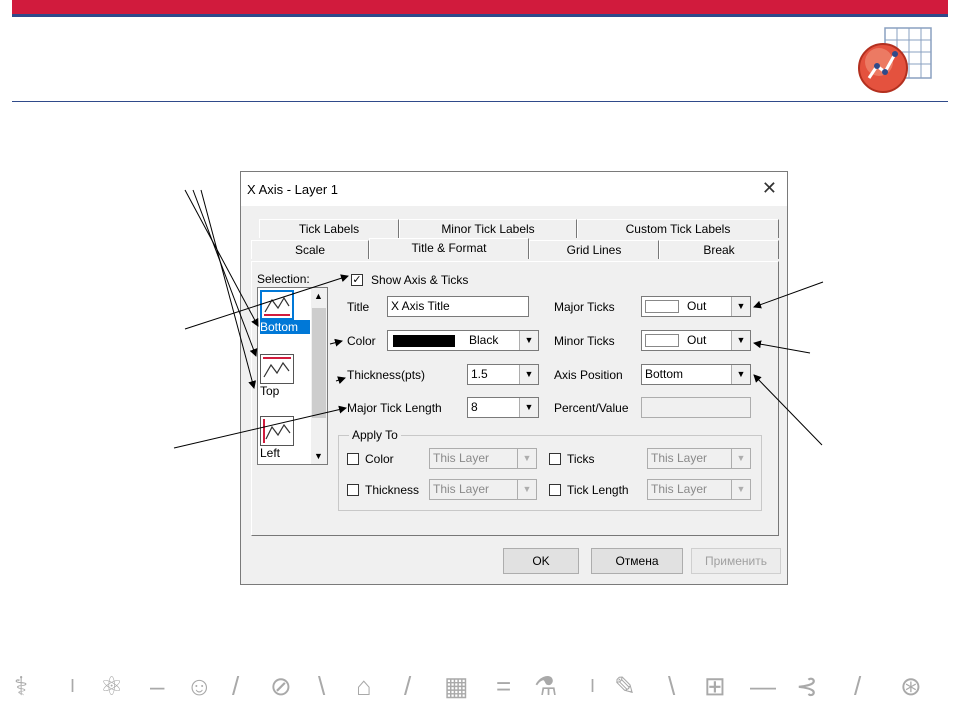 The image size is (960, 713). What do you see at coordinates (588, 375) in the screenshot?
I see `axis-position-label: Axis Position` at bounding box center [588, 375].